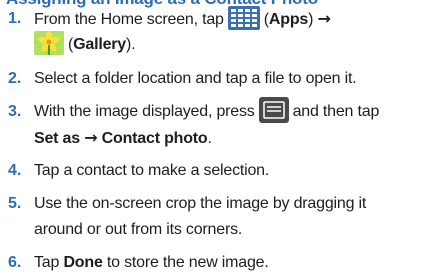 Image resolution: width=442 pixels, height=277 pixels. I want to click on step-5-continued: around or out from its corners., so click(221, 231).